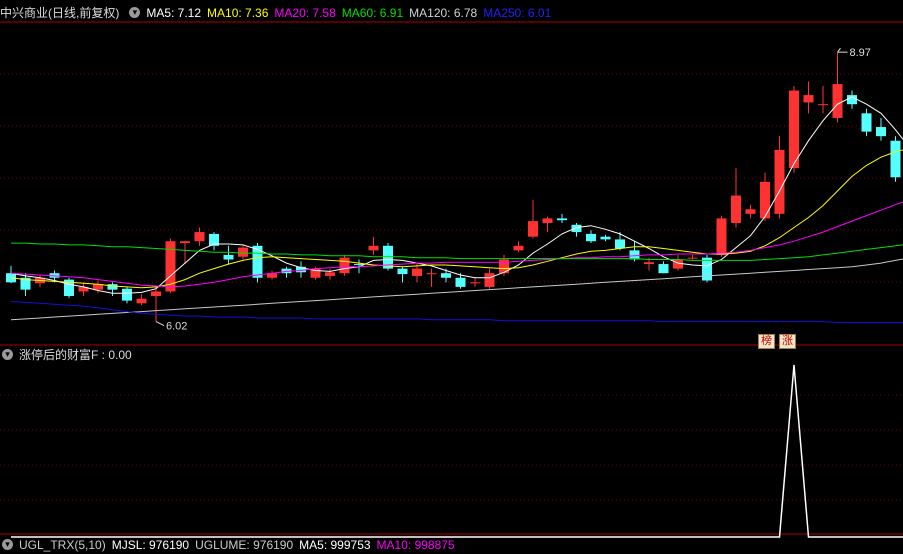 The height and width of the screenshot is (554, 903). What do you see at coordinates (517, 13) in the screenshot?
I see `ma250-label: MA250: 6.01` at bounding box center [517, 13].